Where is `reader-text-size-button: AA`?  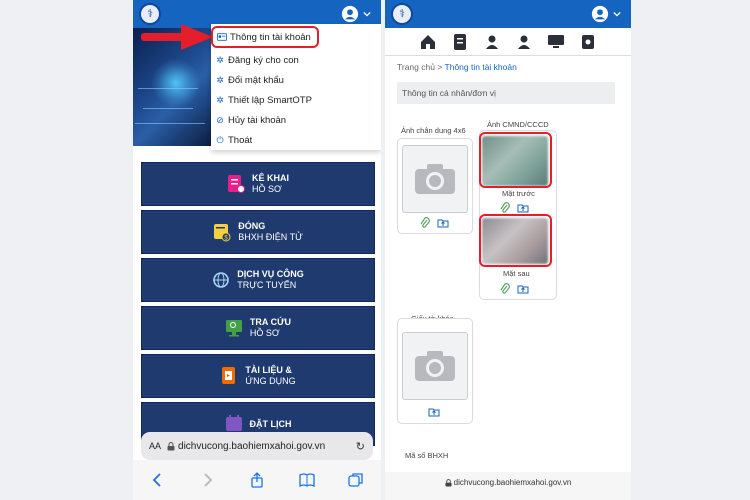 reader-text-size-button: AA is located at coordinates (155, 446).